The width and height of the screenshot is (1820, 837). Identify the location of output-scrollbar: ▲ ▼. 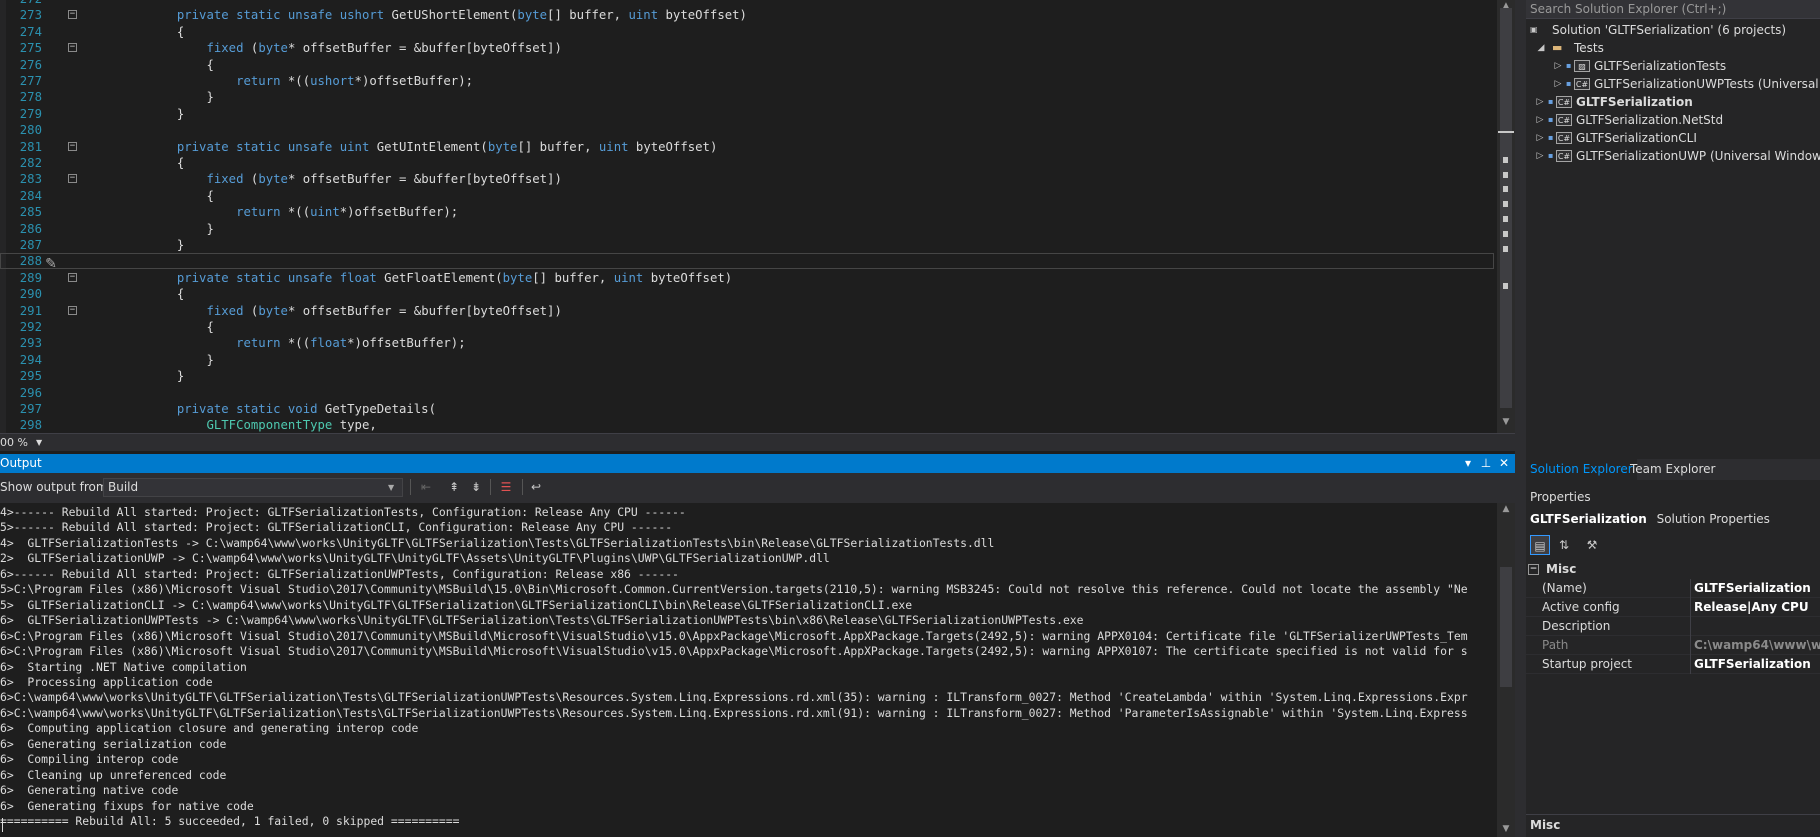
(1506, 670).